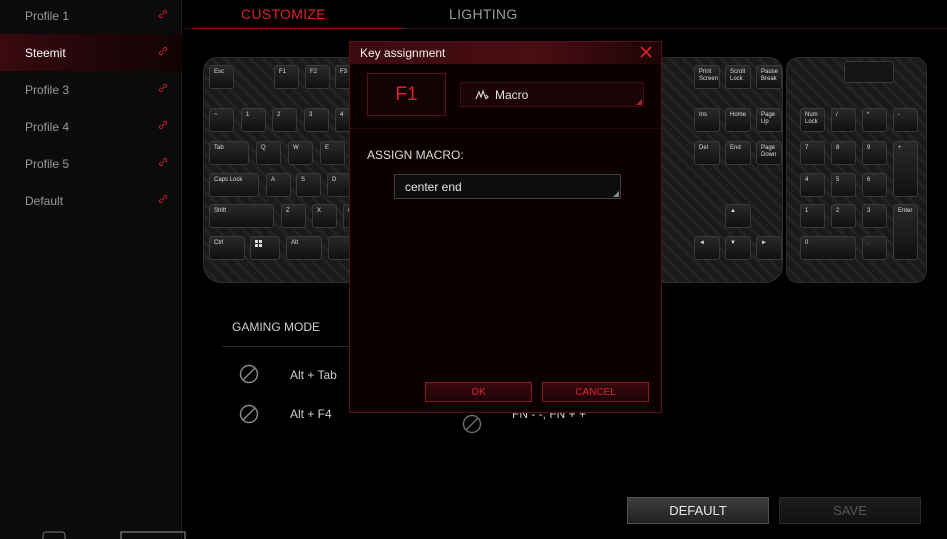 This screenshot has height=539, width=947. Describe the element at coordinates (268, 153) in the screenshot. I see `key-q: Q` at that location.